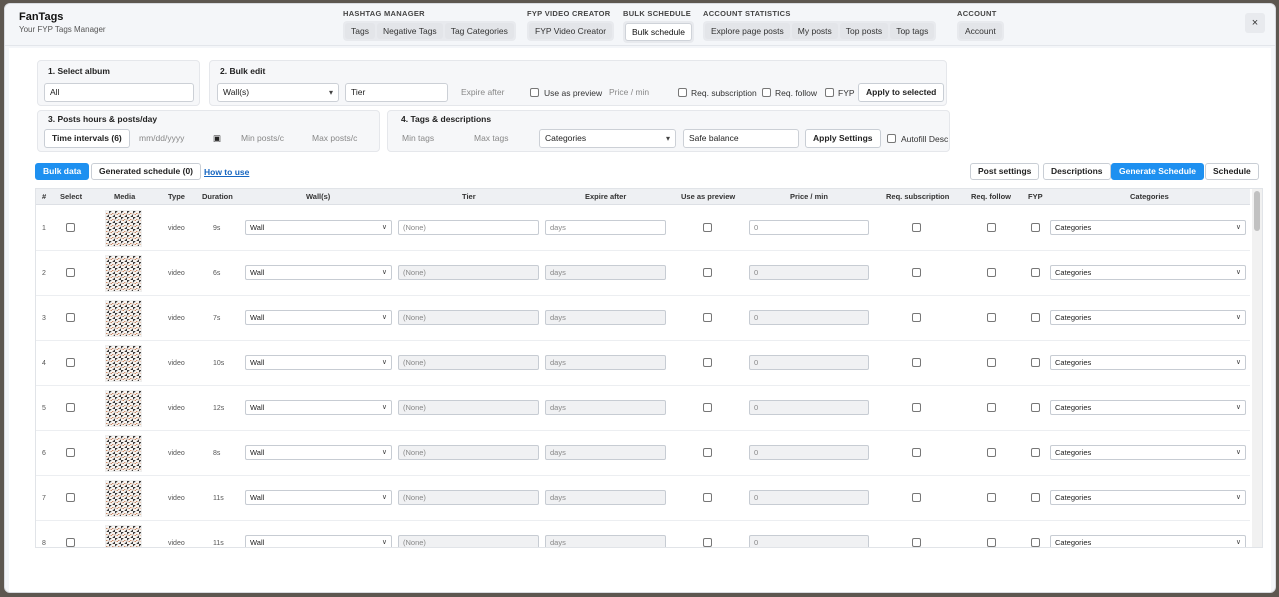 The image size is (1279, 597). What do you see at coordinates (1077, 171) in the screenshot?
I see `descriptions-button: Descriptions` at bounding box center [1077, 171].